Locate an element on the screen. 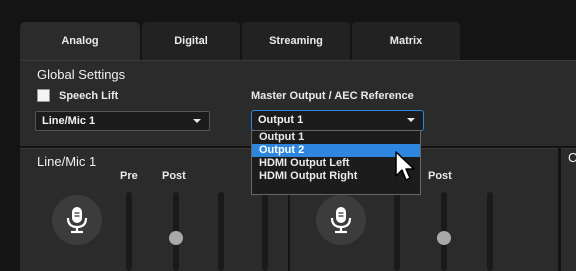  master-output-label: Master Output / AEC Reference is located at coordinates (332, 96).